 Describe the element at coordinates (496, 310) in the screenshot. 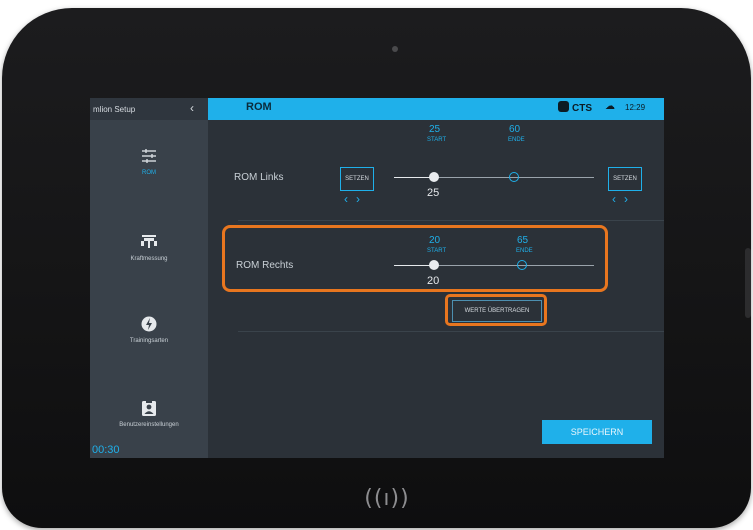

I see `transfer-button-highlight` at that location.